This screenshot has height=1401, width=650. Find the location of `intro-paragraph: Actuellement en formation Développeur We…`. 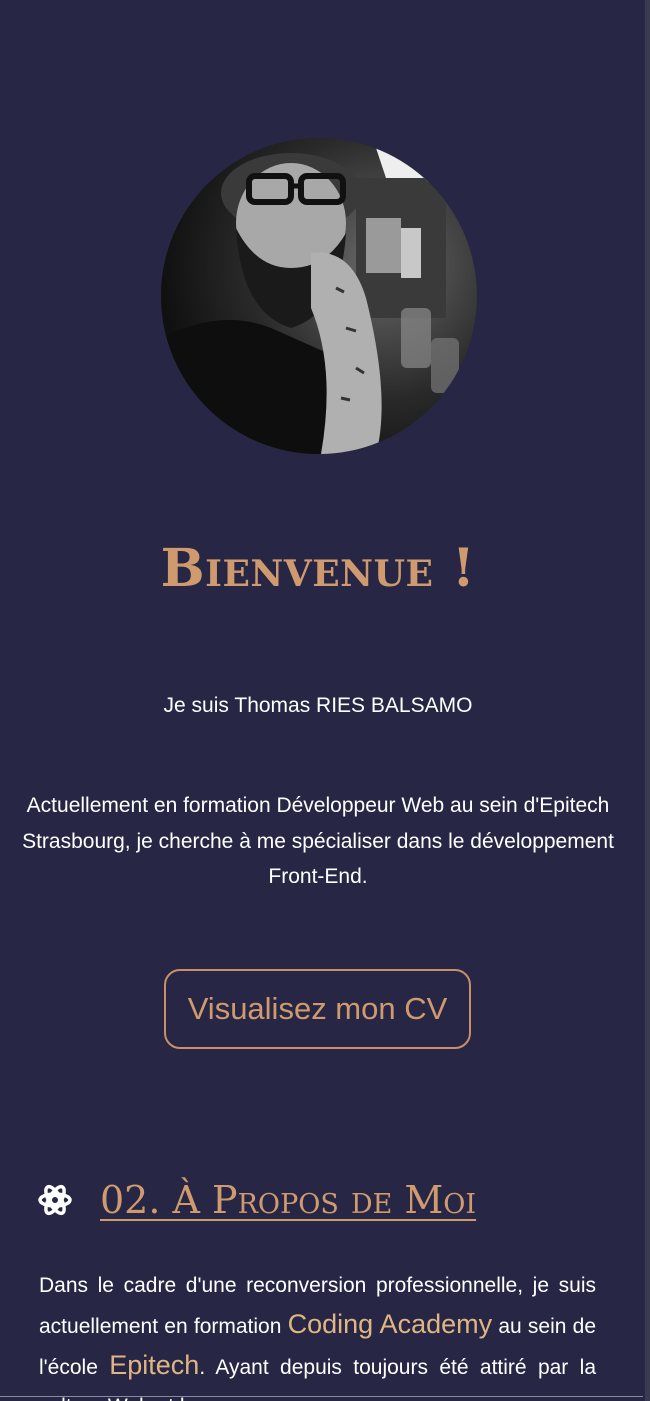

intro-paragraph: Actuellement en formation Développeur We… is located at coordinates (318, 841).